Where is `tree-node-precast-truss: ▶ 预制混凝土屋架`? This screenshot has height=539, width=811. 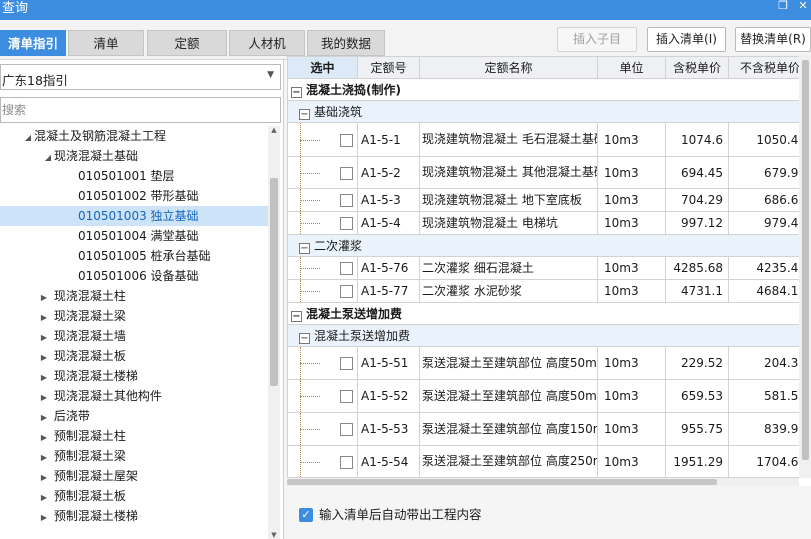
tree-node-precast-truss: ▶ 预制混凝土屋架 is located at coordinates (88, 476).